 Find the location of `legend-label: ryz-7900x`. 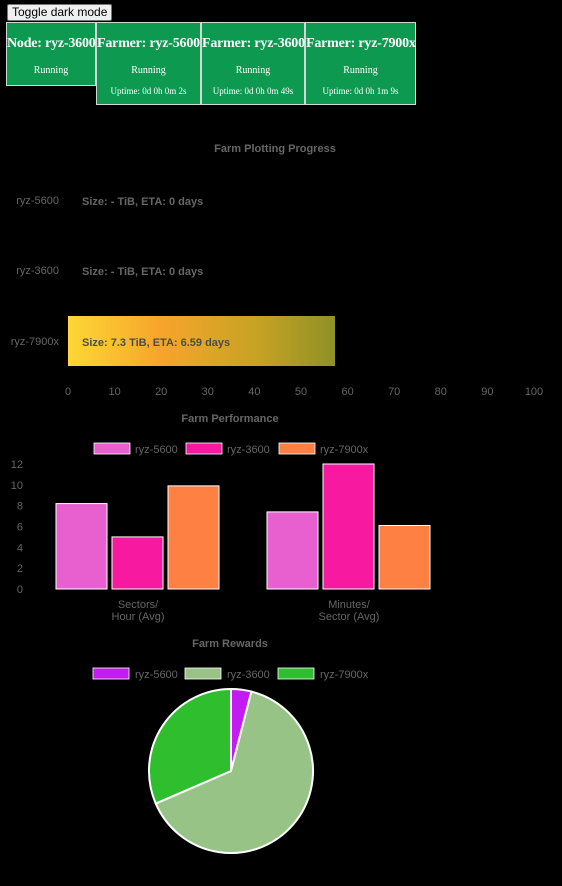

legend-label: ryz-7900x is located at coordinates (344, 675).